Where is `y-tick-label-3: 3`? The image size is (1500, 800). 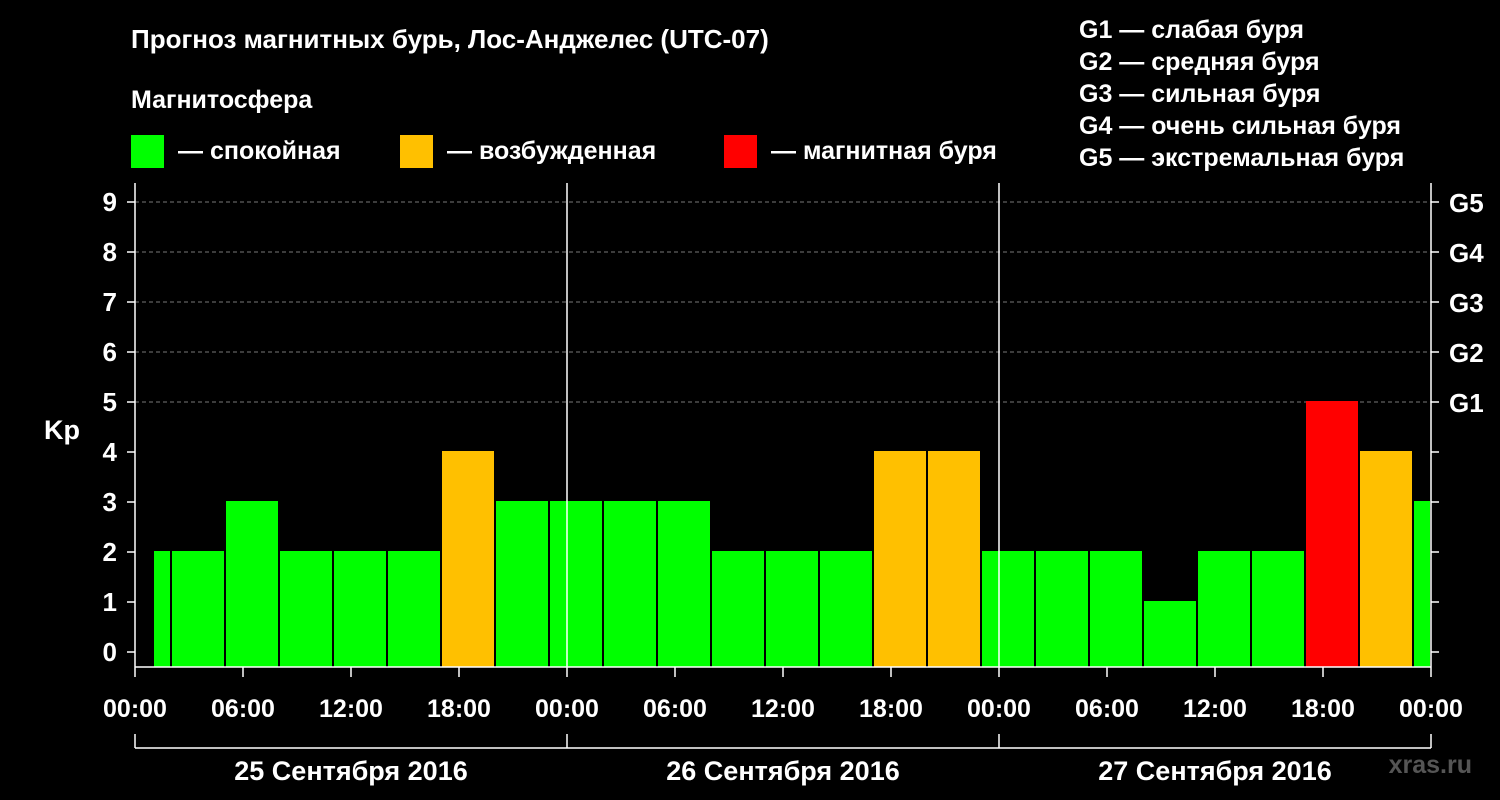
y-tick-label-3: 3 is located at coordinates (110, 502).